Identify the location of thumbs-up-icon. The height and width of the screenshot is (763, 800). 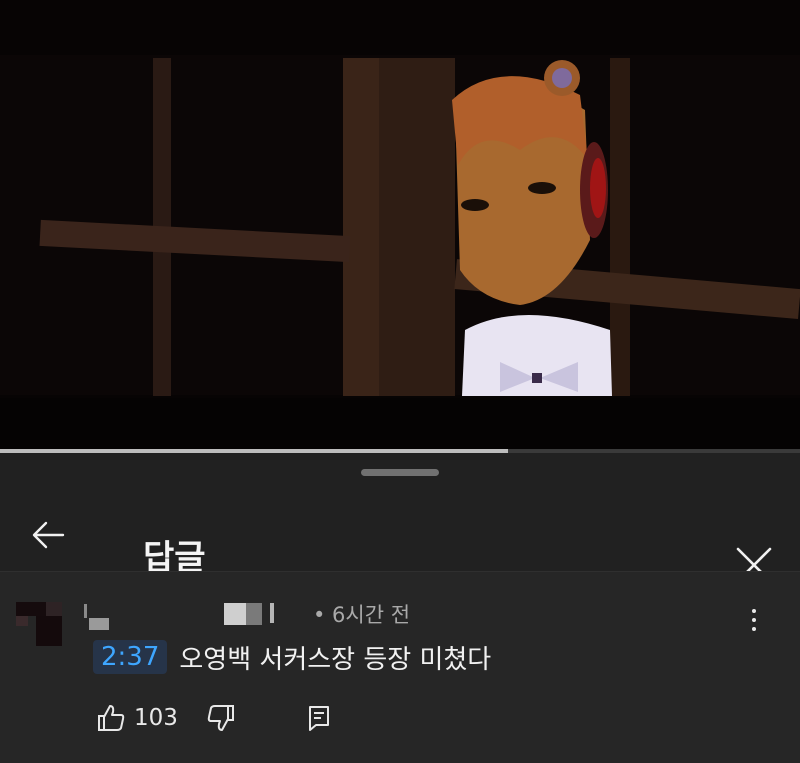
(111, 718).